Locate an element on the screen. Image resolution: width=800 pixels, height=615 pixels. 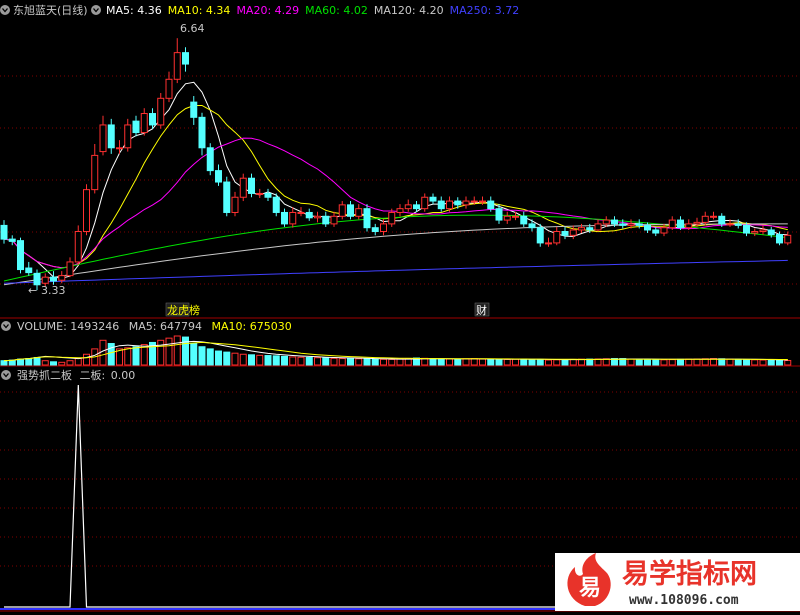
ma-legend-item: MA10: 4.34 is located at coordinates (199, 10).